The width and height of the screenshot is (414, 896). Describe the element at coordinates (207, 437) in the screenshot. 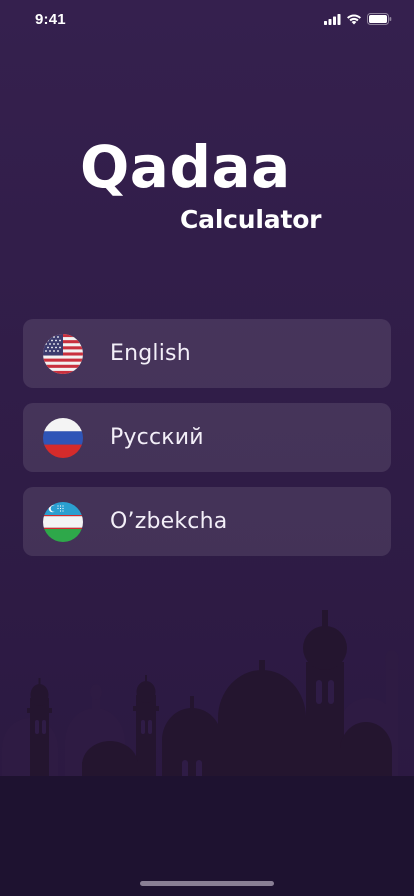

I see `language-option-russian: Русский` at that location.